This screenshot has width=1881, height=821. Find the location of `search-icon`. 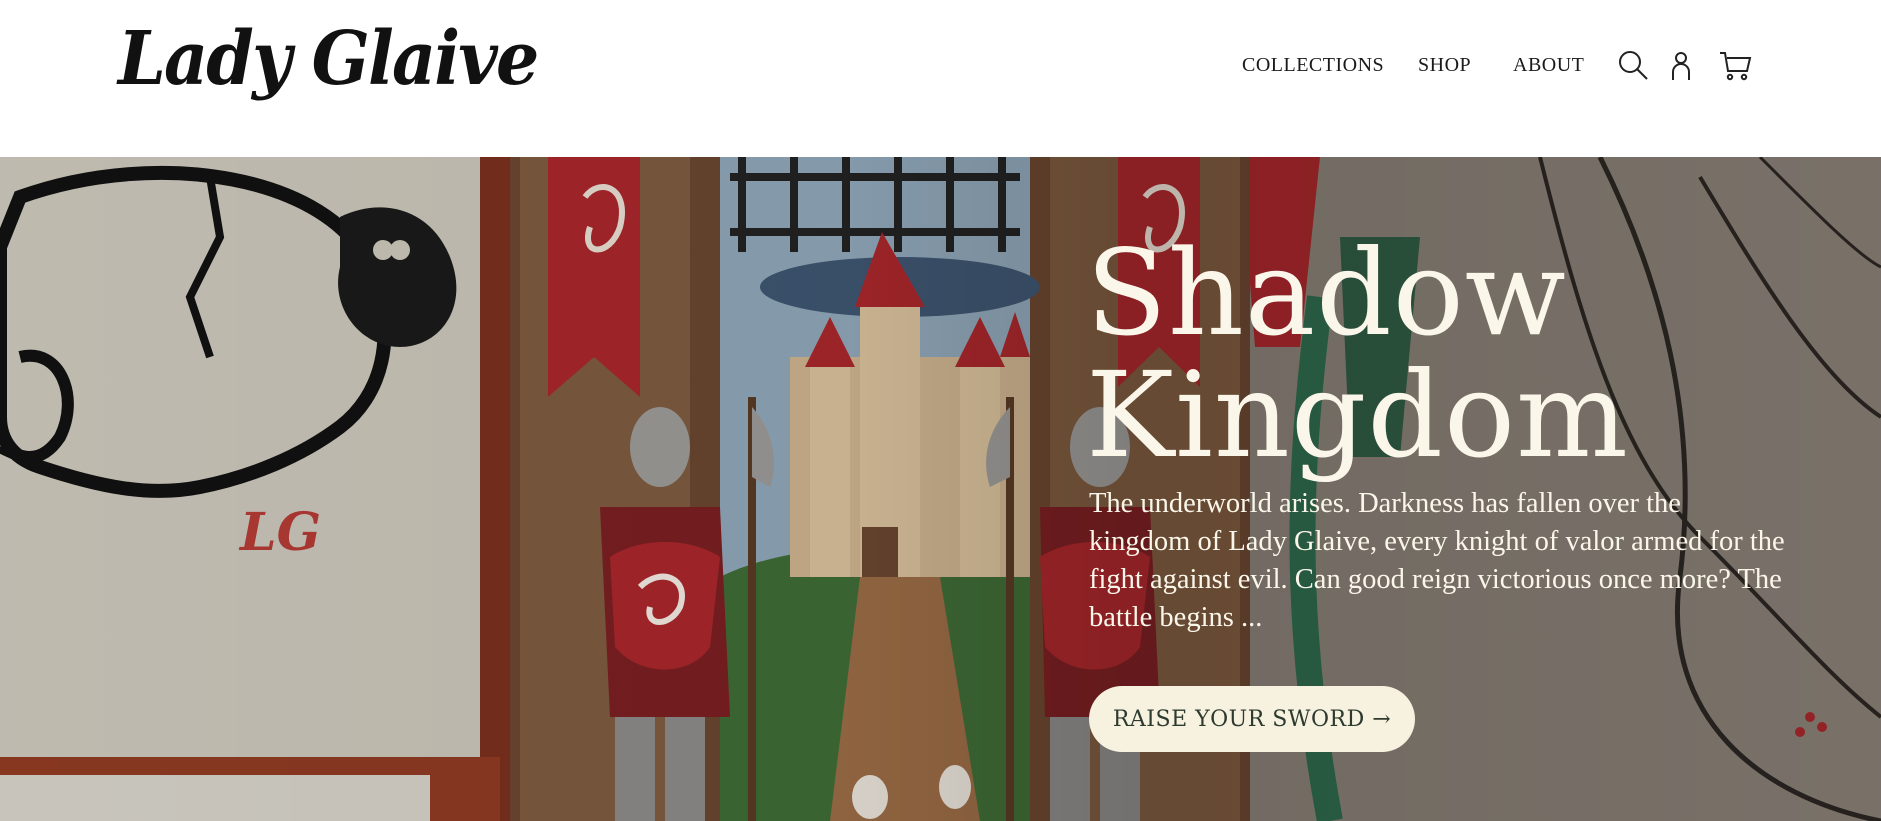

search-icon is located at coordinates (1633, 65).